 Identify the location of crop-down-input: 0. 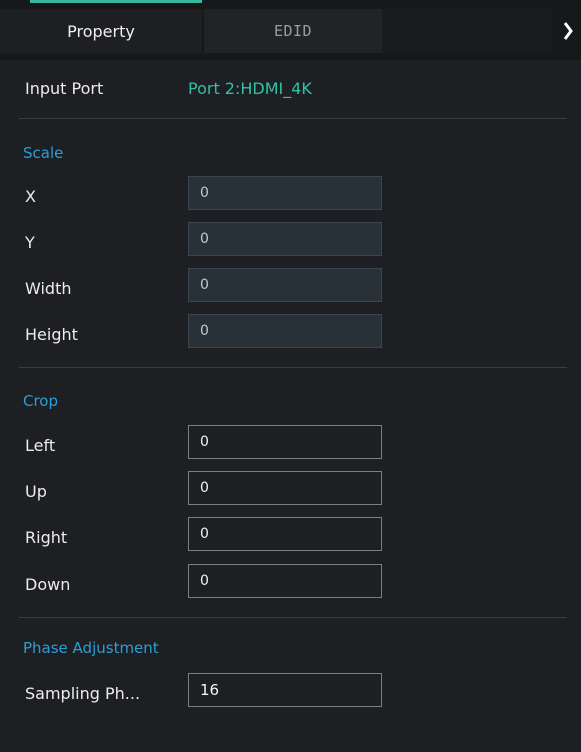
(285, 581).